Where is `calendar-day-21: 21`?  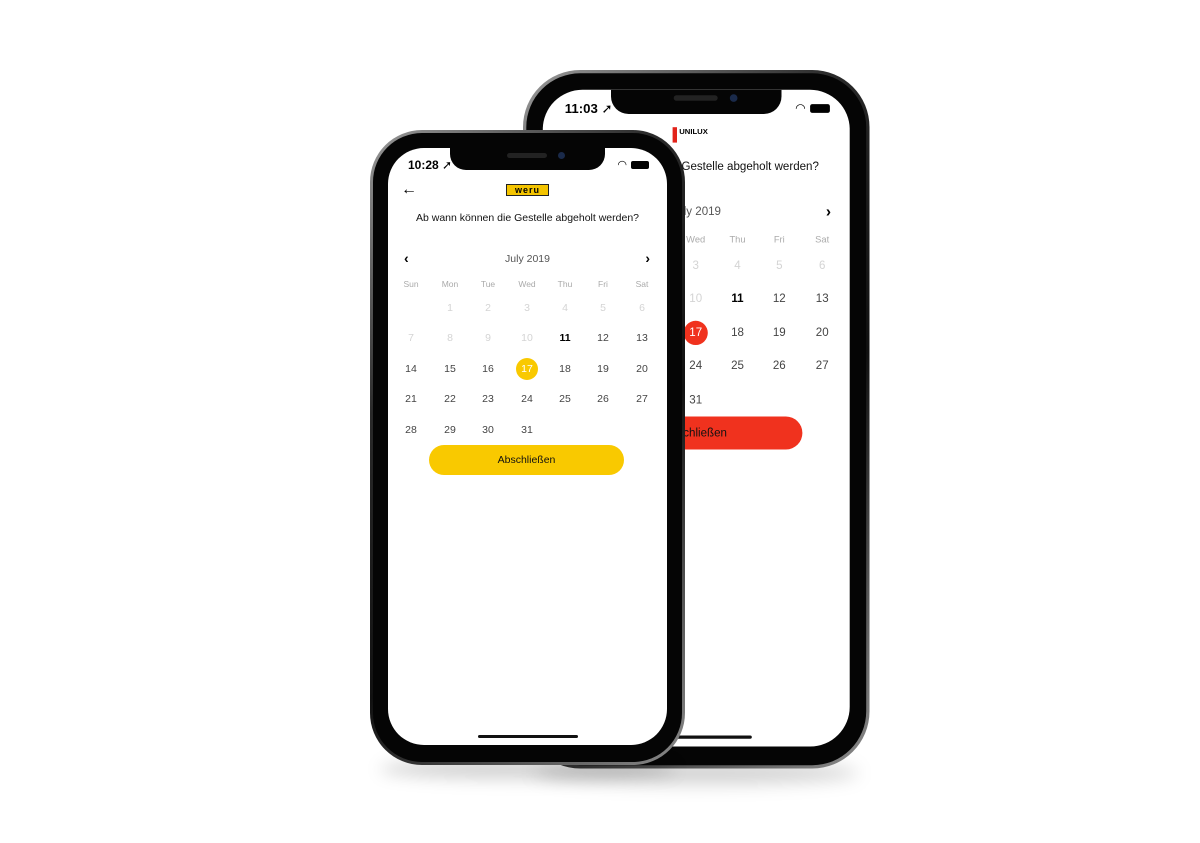
calendar-day-21: 21 is located at coordinates (411, 399).